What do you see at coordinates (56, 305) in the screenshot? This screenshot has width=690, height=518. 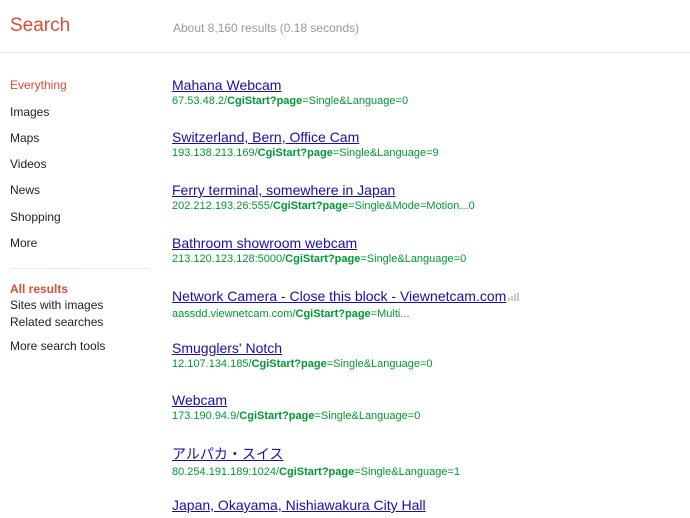 I see `filter-sites-with-images: Sites with images` at bounding box center [56, 305].